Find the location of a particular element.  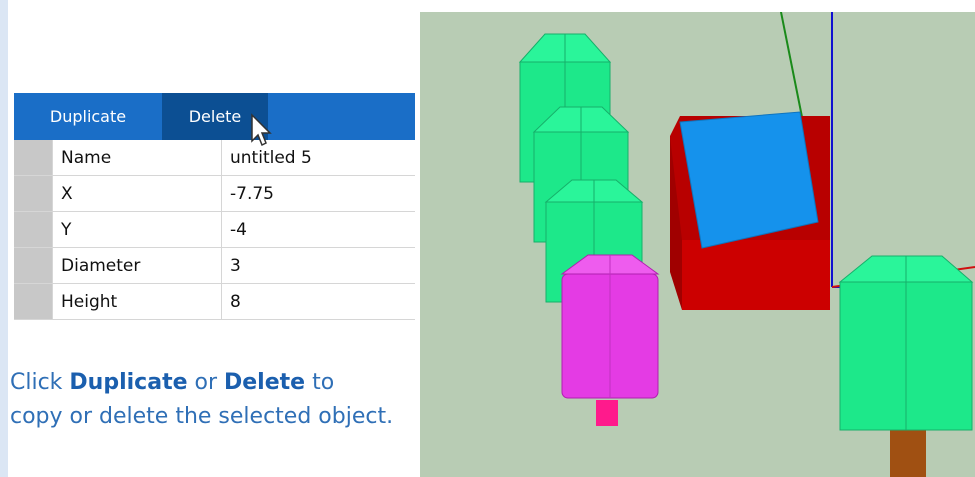

help-duplicate-word: Duplicate is located at coordinates (128, 382).